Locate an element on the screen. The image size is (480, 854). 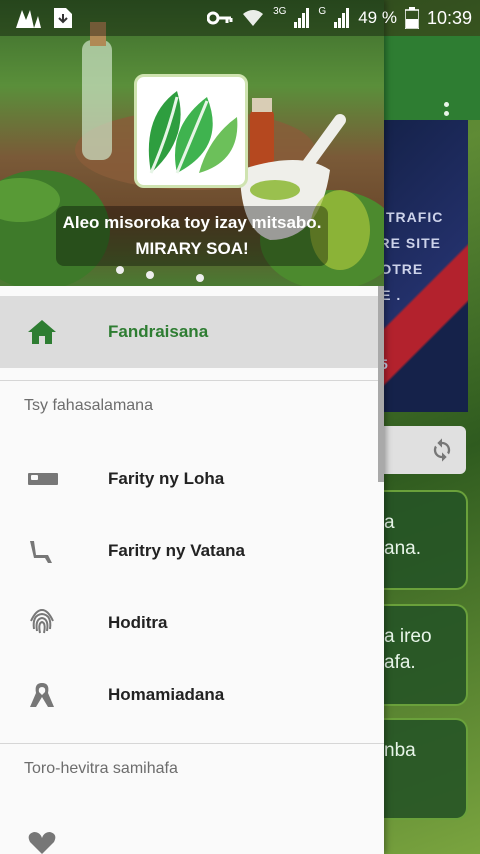
vpn-key-icon is located at coordinates (220, 18).